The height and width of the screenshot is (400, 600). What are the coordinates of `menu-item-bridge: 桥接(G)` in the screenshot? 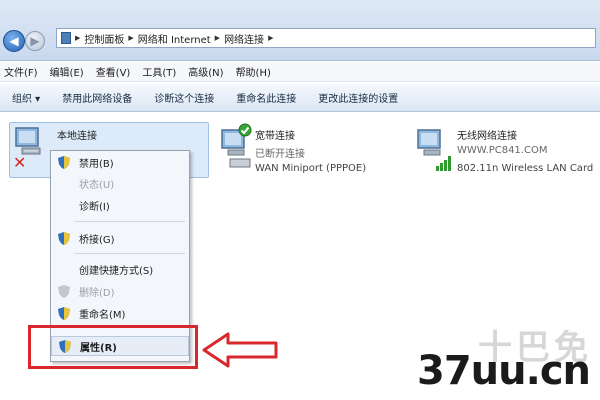 It's located at (120, 238).